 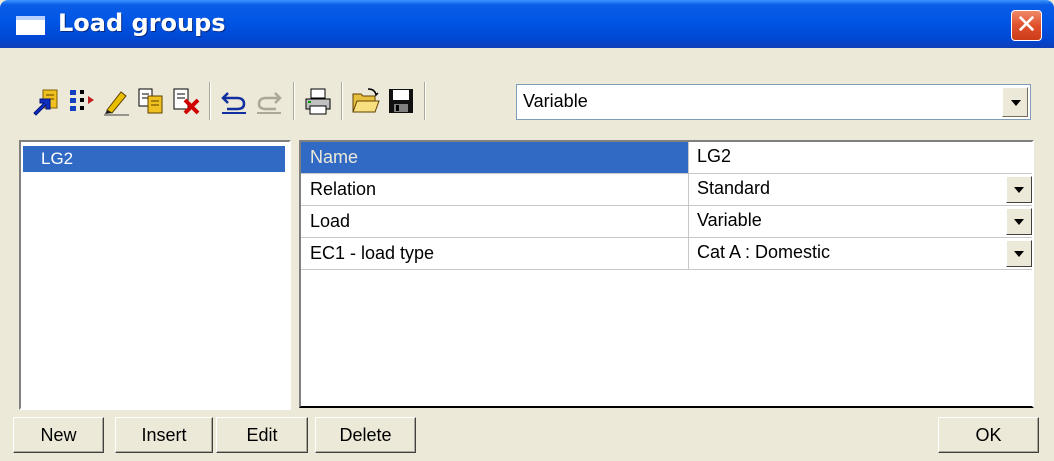 I want to click on edit-button: Edit, so click(x=262, y=435).